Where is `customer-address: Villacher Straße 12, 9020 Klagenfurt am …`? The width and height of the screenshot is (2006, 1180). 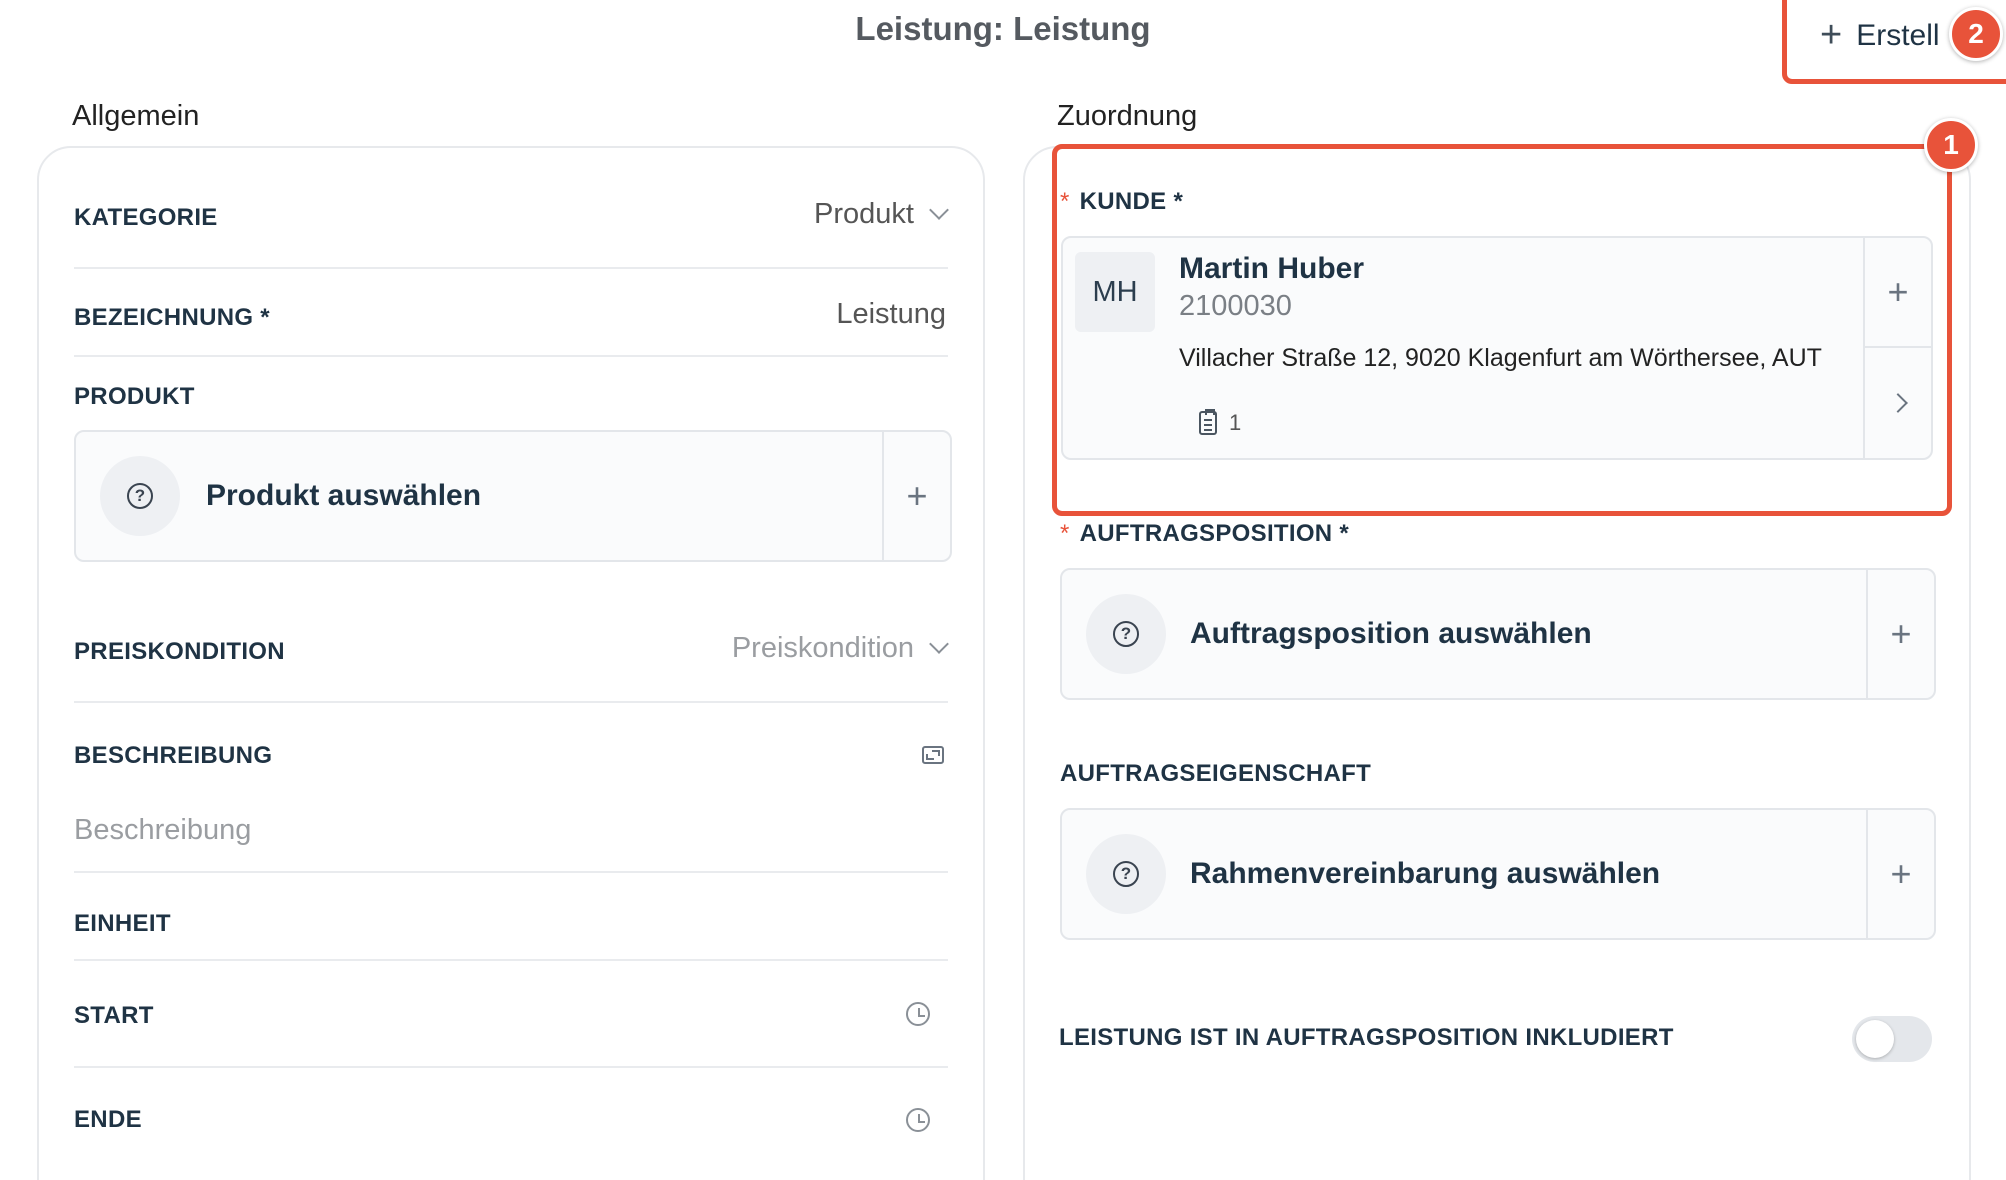
customer-address: Villacher Straße 12, 9020 Klagenfurt am … is located at coordinates (1500, 358).